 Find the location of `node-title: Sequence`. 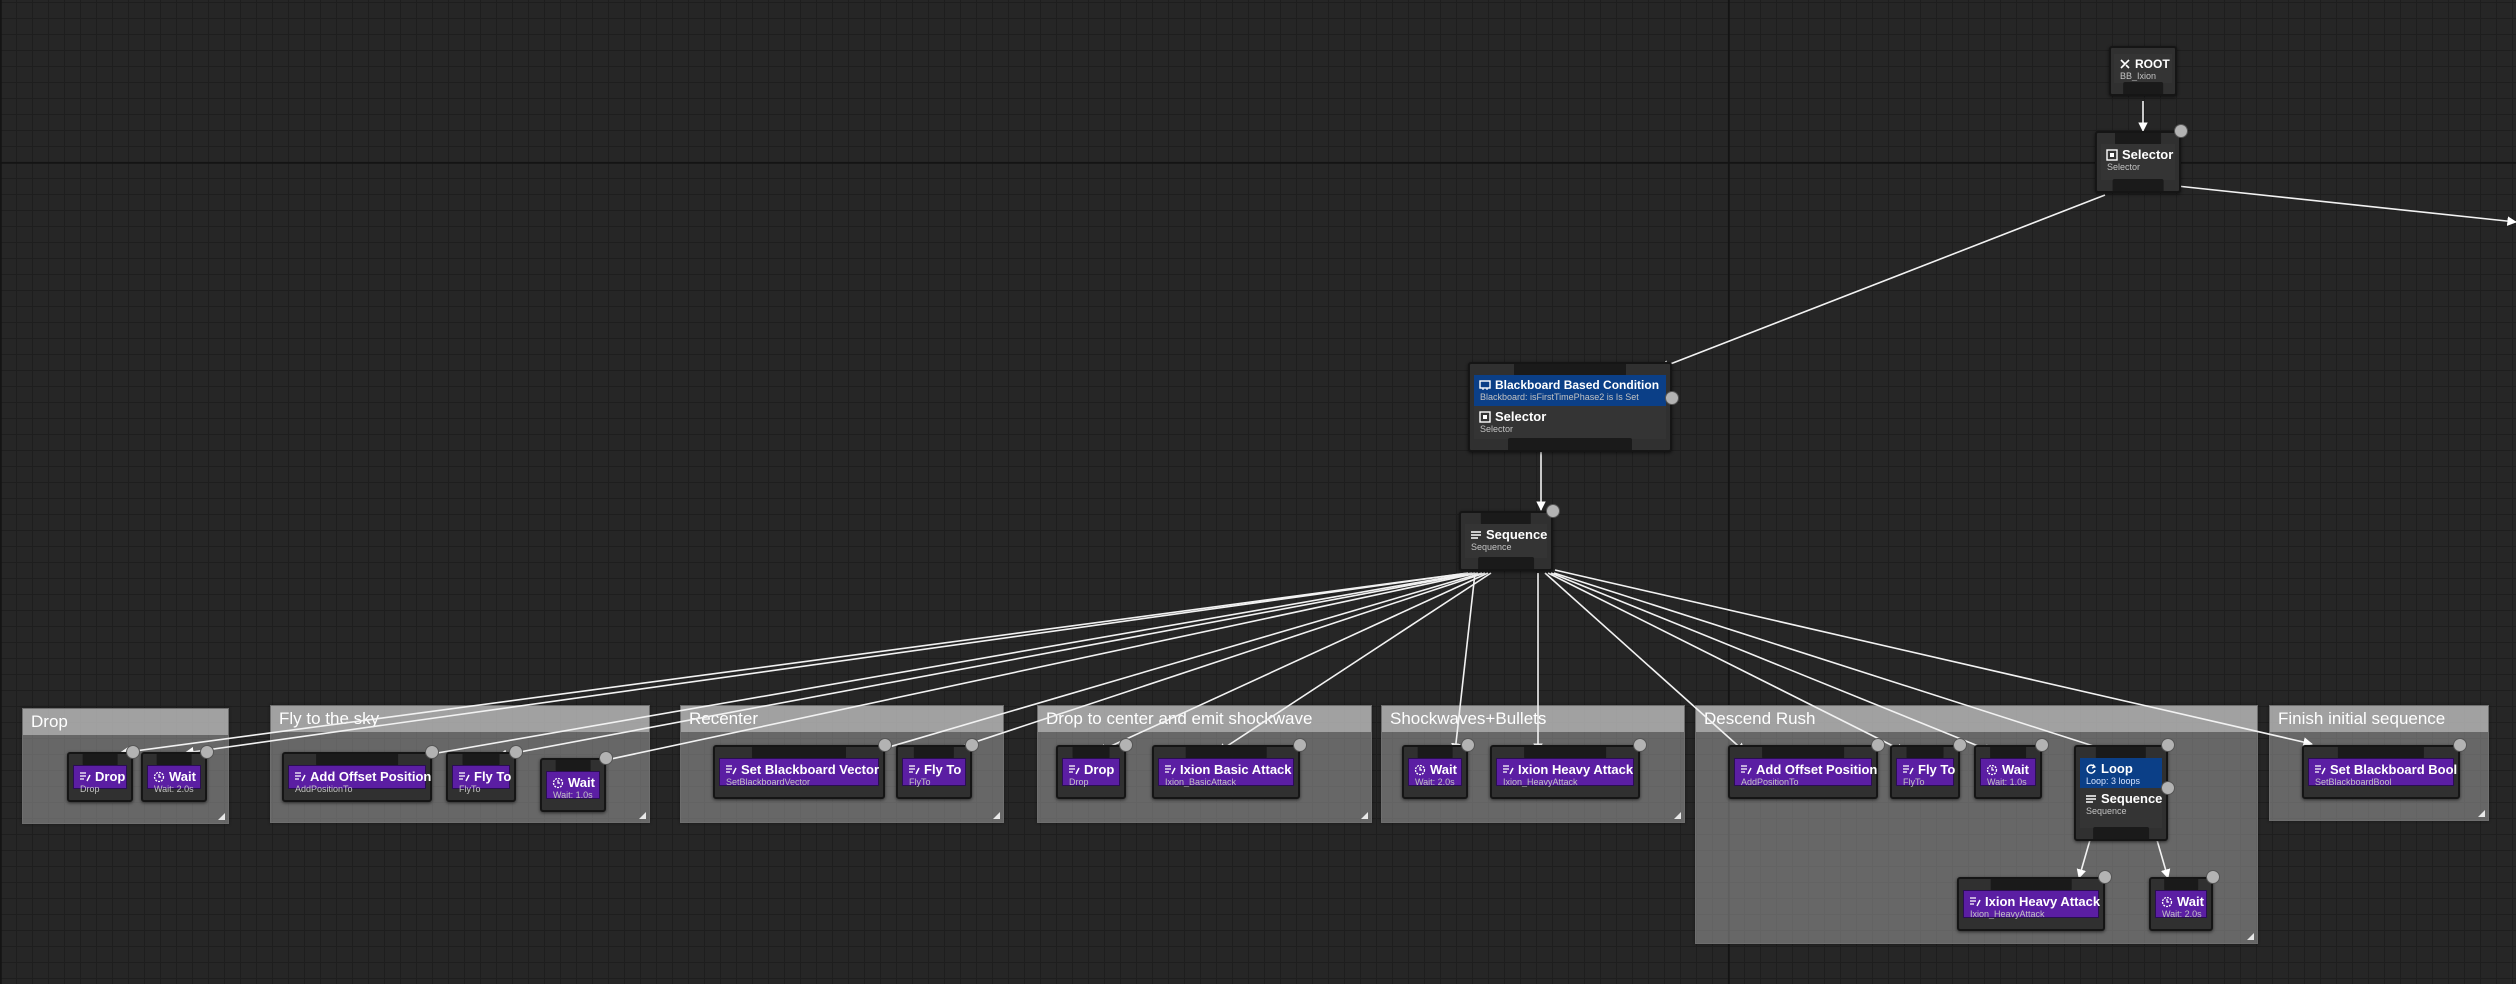

node-title: Sequence is located at coordinates (1517, 534).